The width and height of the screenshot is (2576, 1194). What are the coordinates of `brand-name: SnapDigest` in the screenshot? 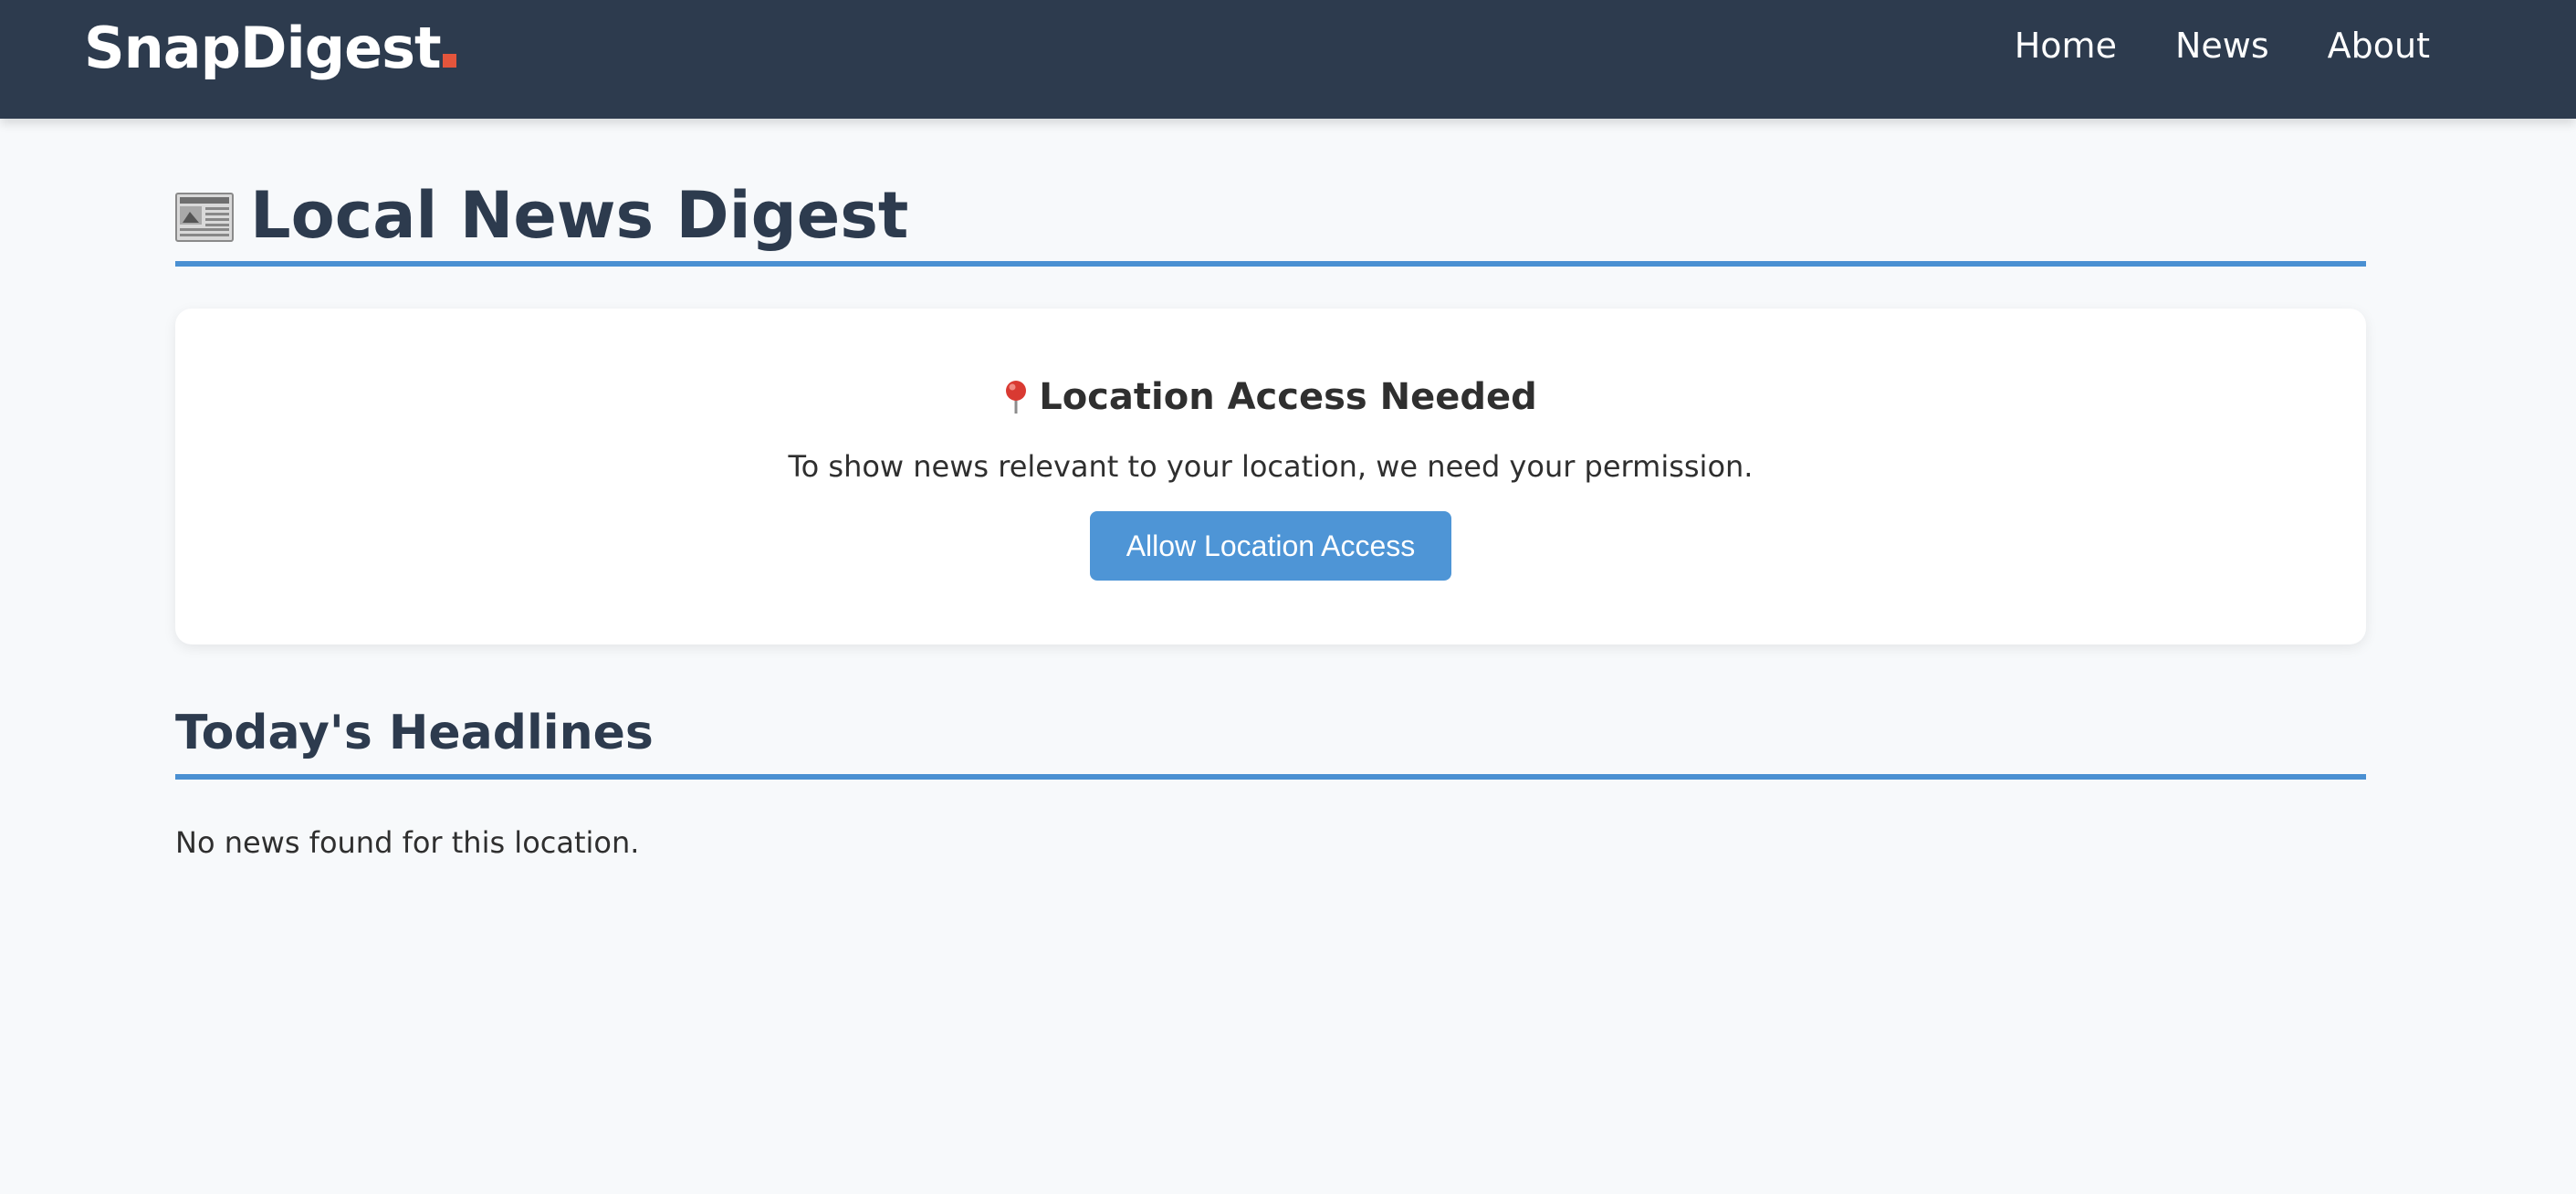 It's located at (263, 48).